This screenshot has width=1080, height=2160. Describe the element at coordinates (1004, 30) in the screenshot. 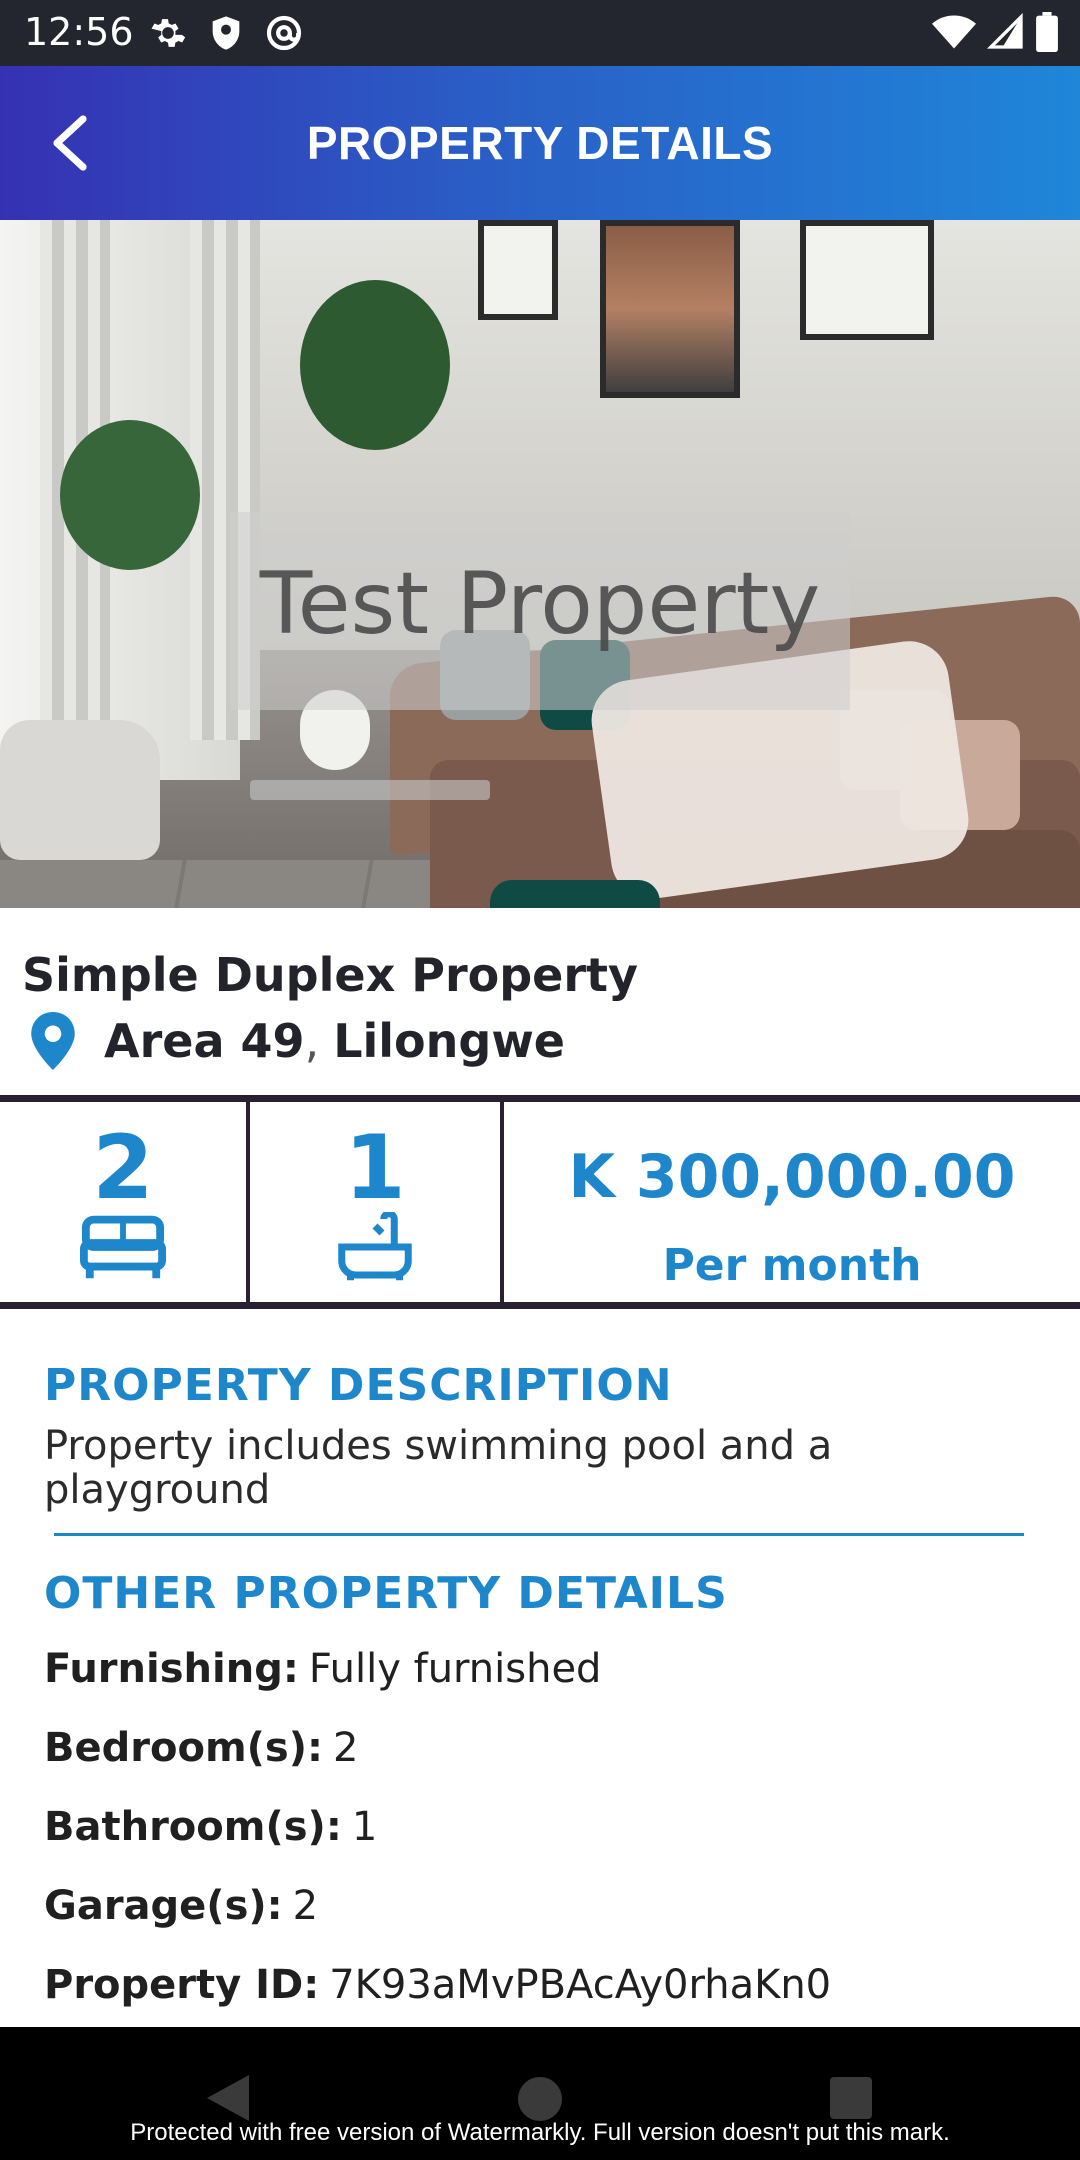

I see `signal-icon` at that location.